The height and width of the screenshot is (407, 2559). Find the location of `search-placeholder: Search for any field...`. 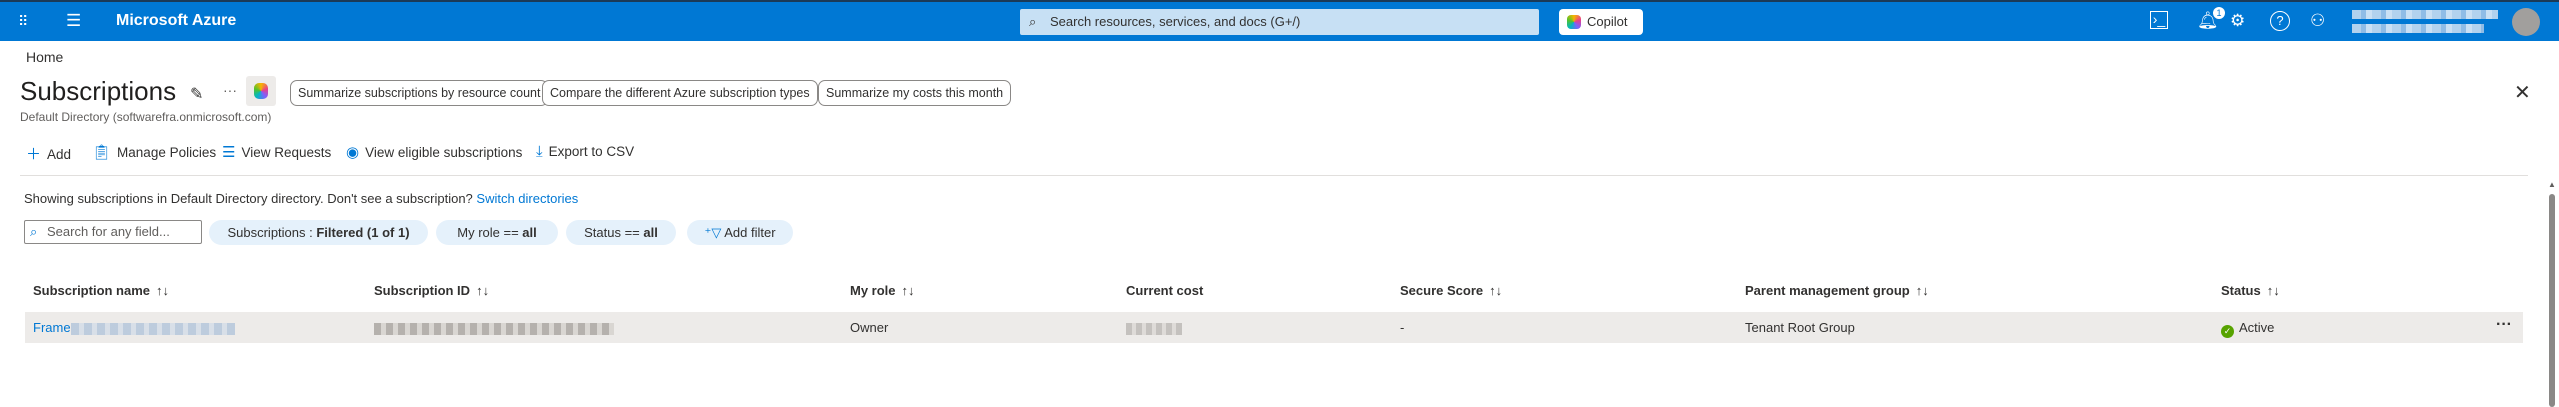

search-placeholder: Search for any field... is located at coordinates (108, 231).